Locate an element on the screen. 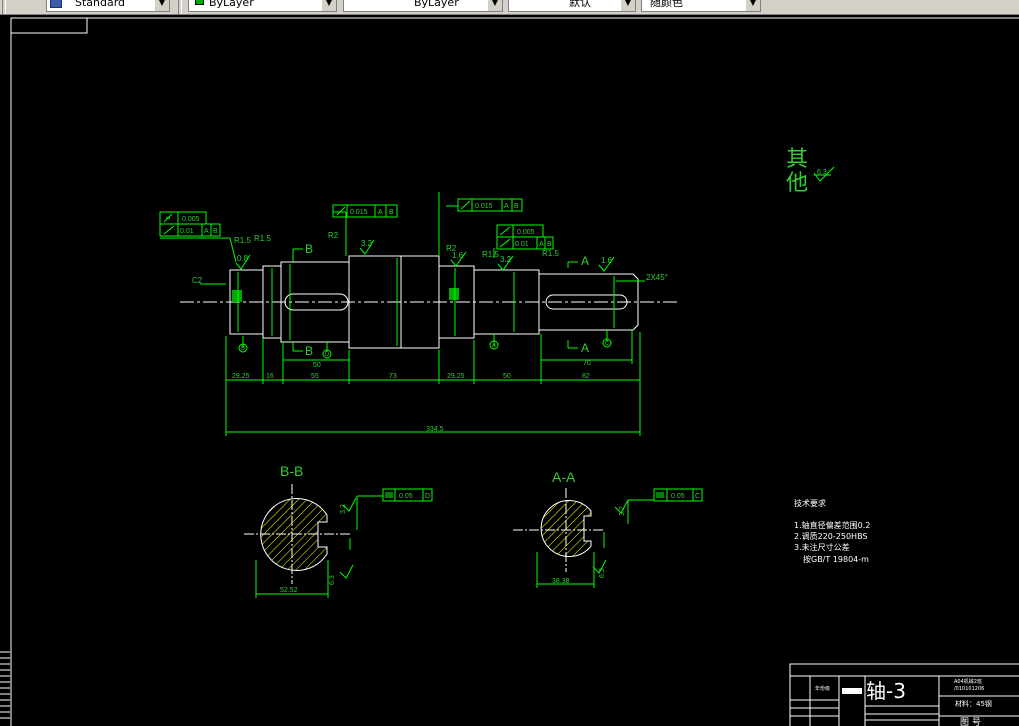  dim-text: 82 is located at coordinates (586, 376).